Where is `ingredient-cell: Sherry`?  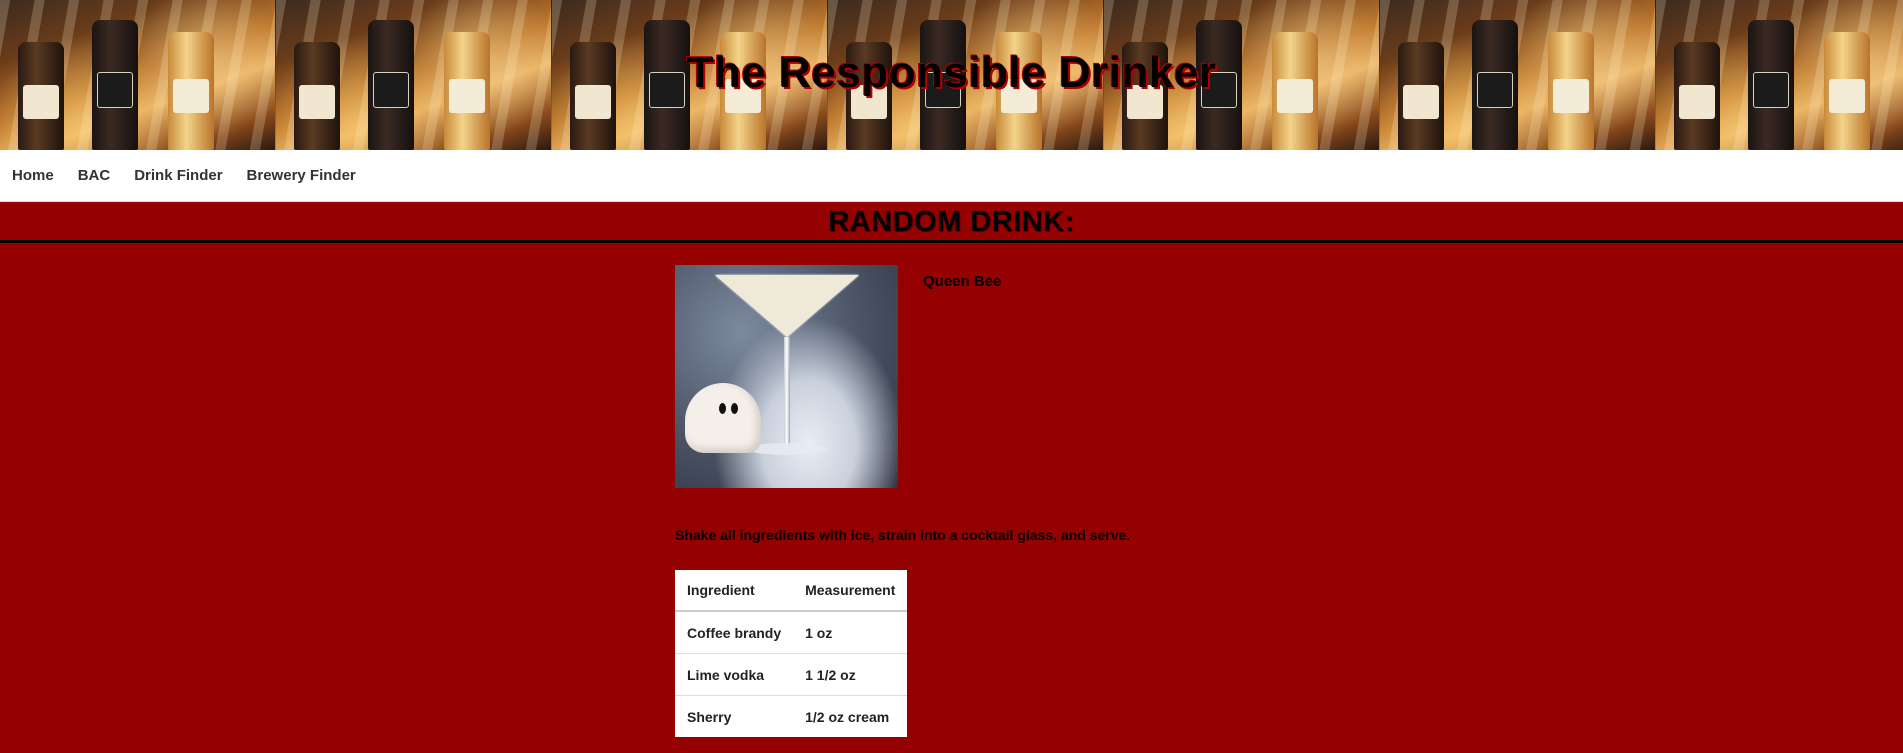 ingredient-cell: Sherry is located at coordinates (734, 716).